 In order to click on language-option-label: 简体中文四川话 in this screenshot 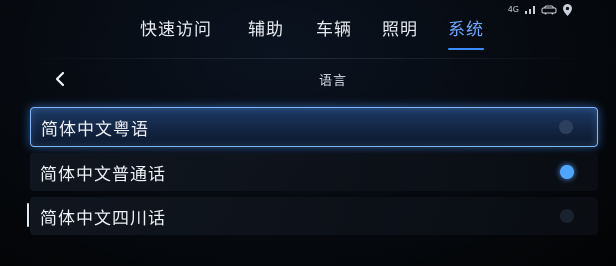, I will do `click(103, 218)`.